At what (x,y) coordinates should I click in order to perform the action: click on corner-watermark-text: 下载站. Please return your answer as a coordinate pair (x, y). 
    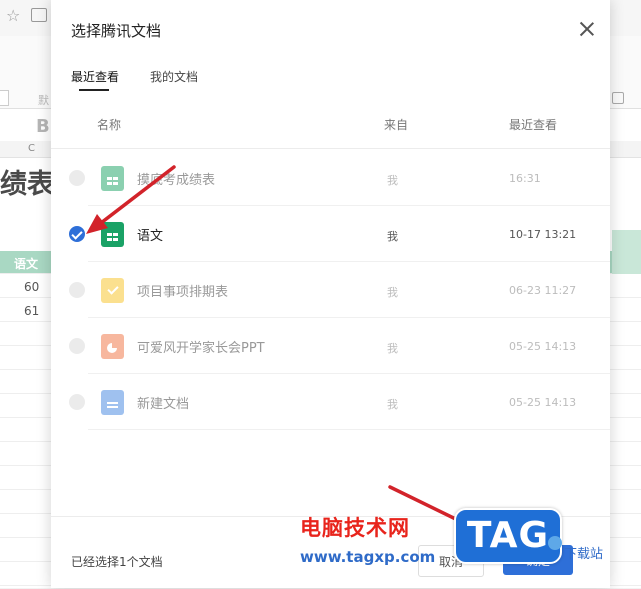
    Looking at the image, I should click on (584, 554).